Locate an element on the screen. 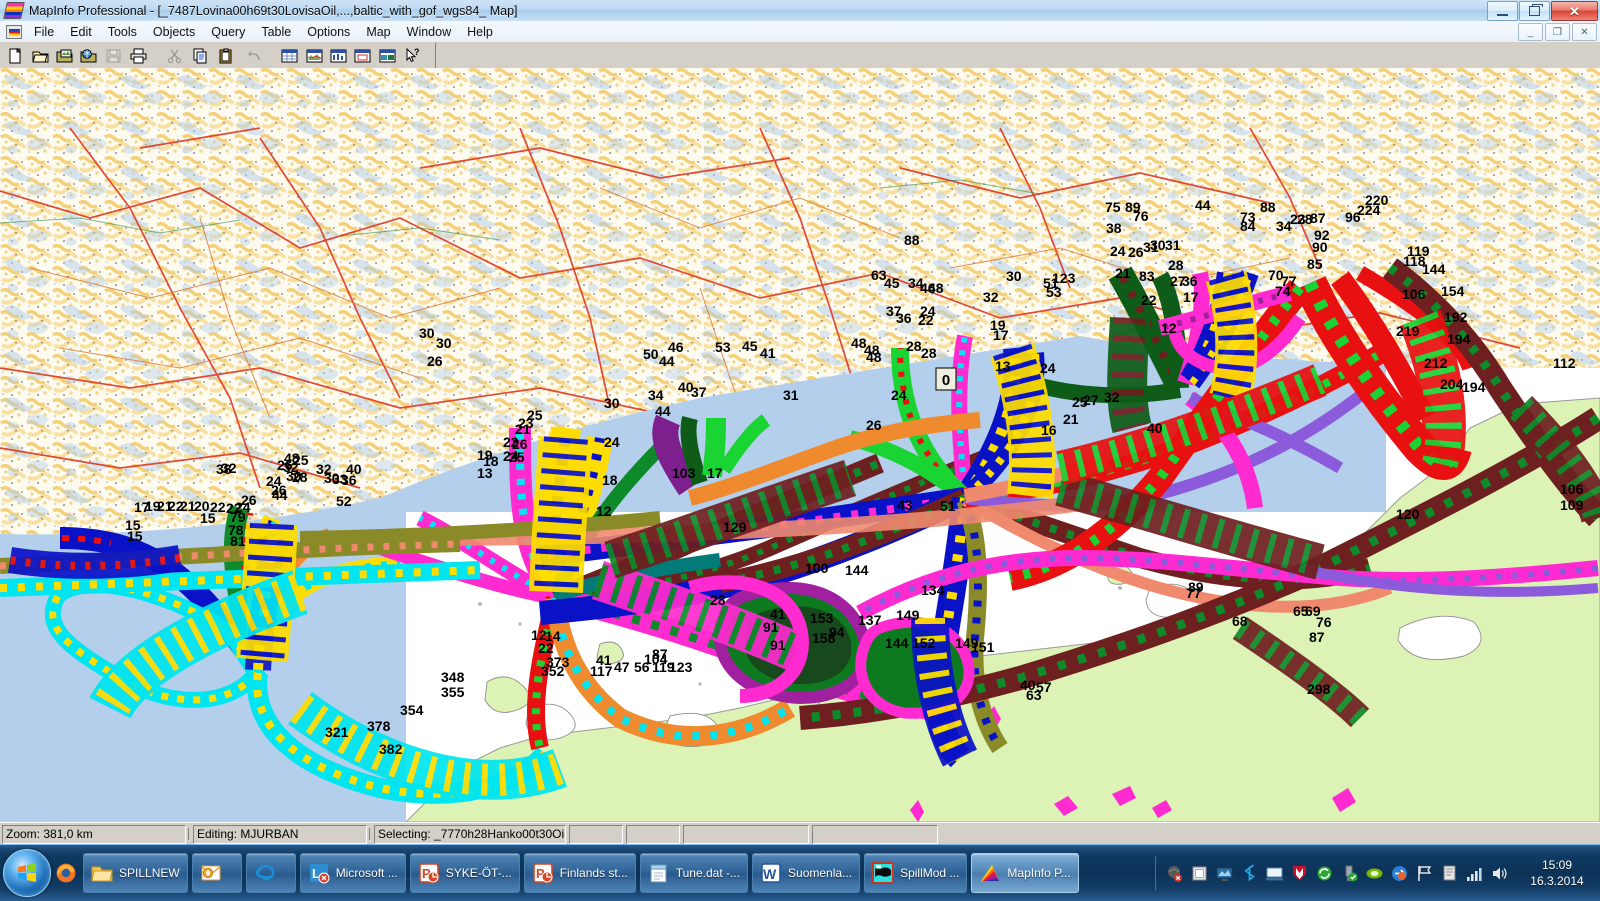  trajectory-label: 74 is located at coordinates (1283, 291).